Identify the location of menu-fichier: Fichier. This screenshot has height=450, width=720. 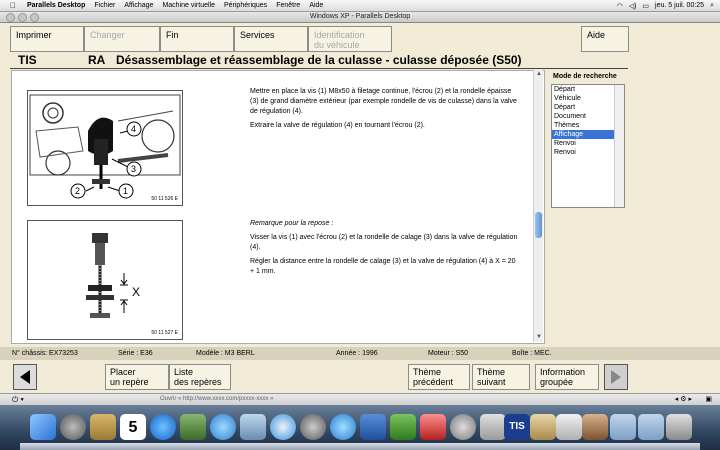
(104, 5).